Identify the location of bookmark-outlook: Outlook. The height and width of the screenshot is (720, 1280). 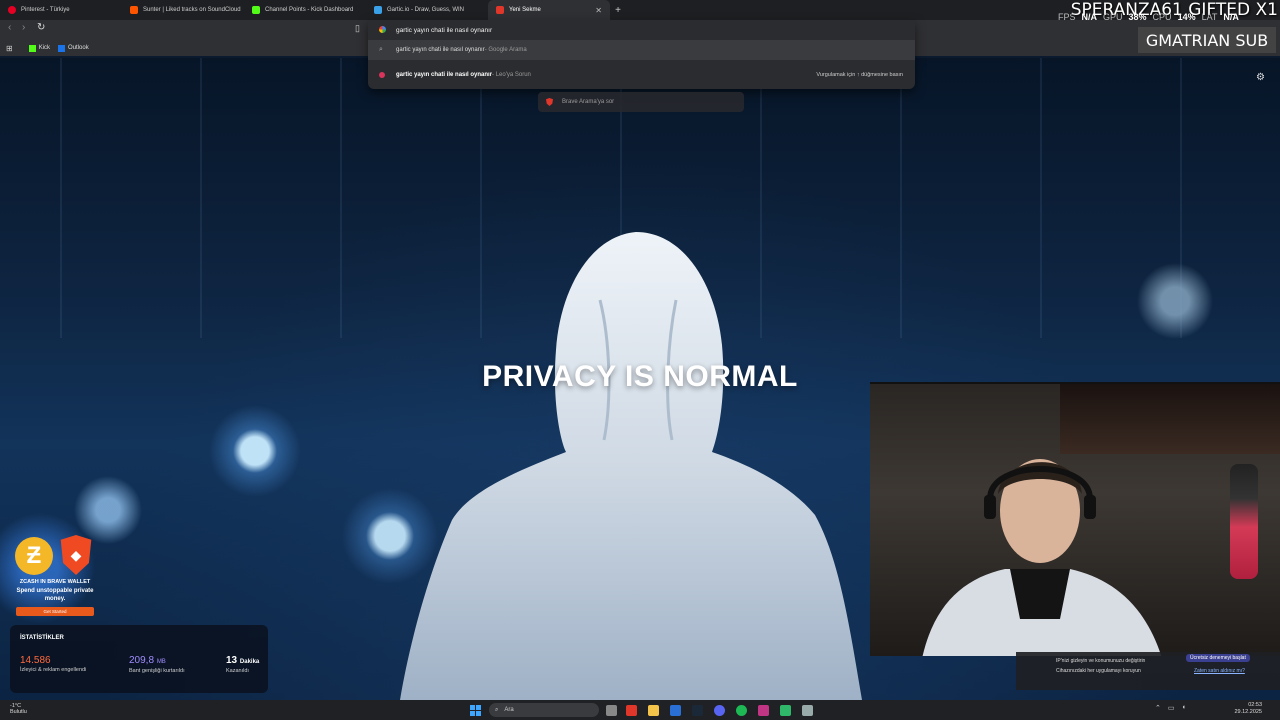
(73, 48).